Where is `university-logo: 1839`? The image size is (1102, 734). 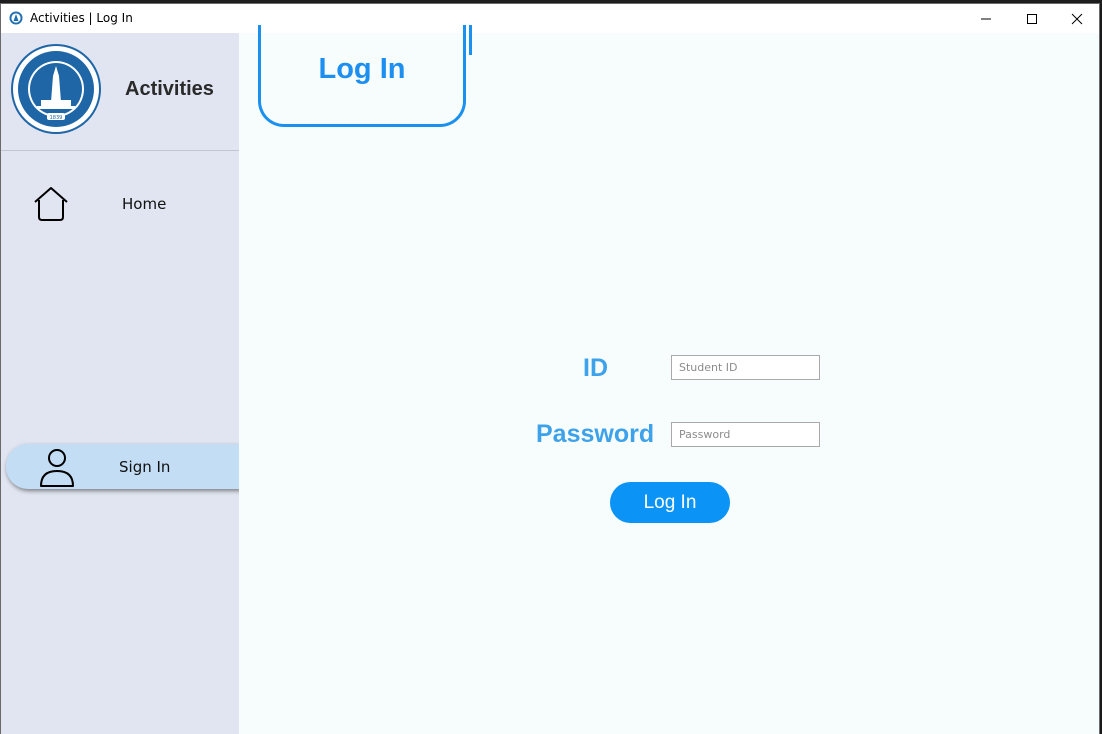 university-logo: 1839 is located at coordinates (56, 89).